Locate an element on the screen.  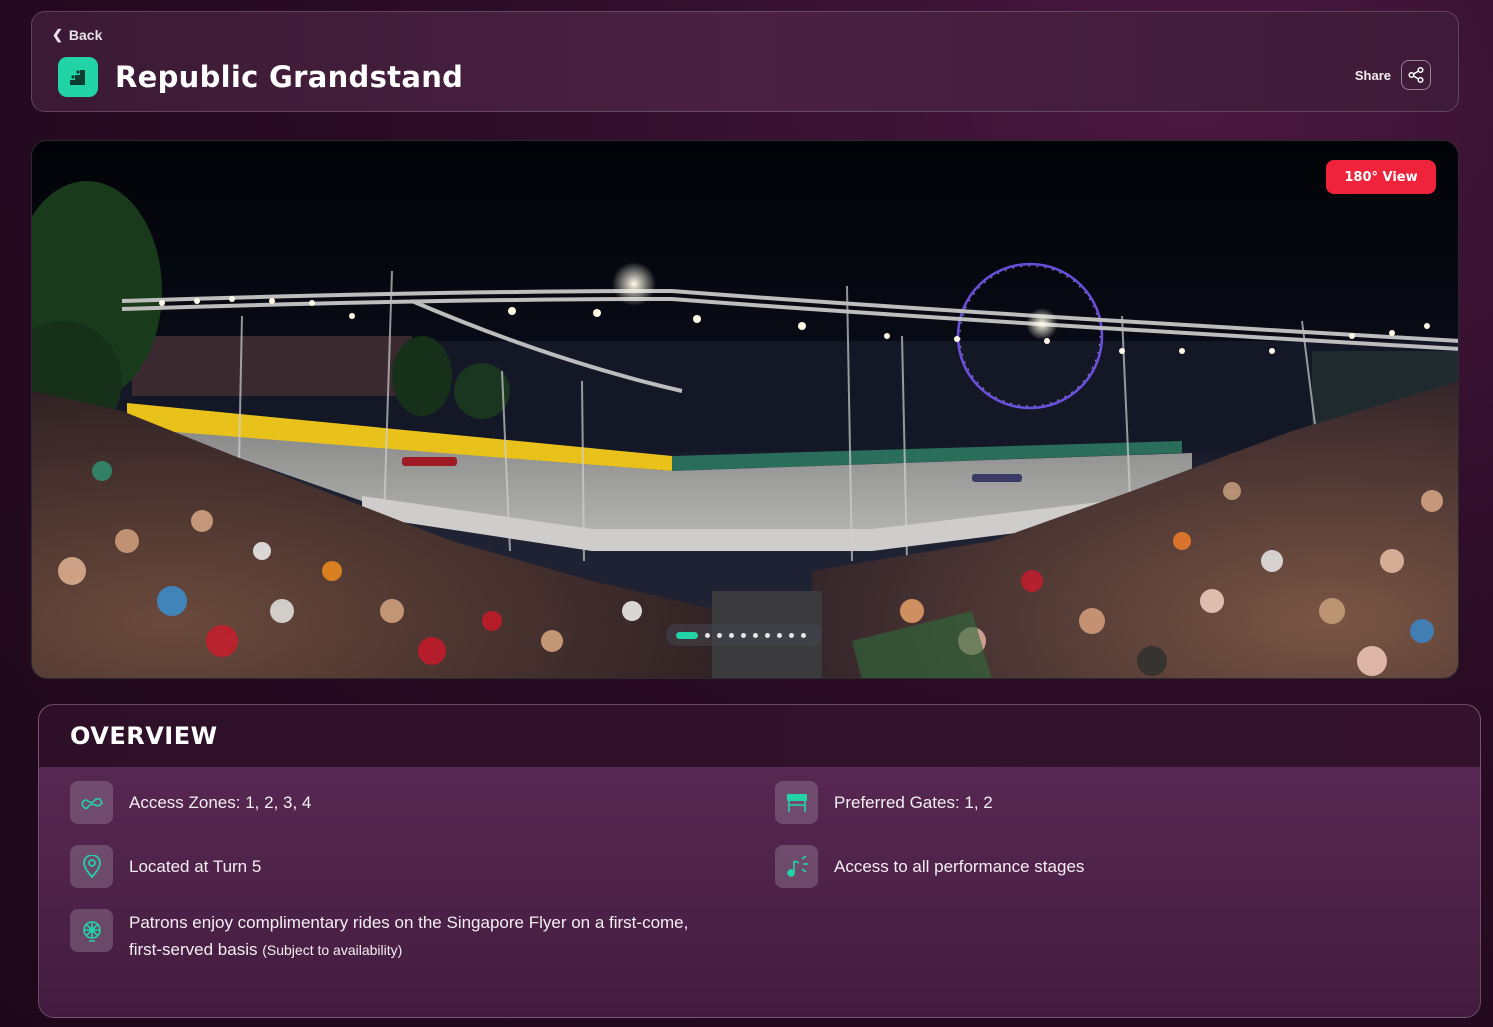
feature-text: Preferred Gates: 1, 2 is located at coordinates (913, 802).